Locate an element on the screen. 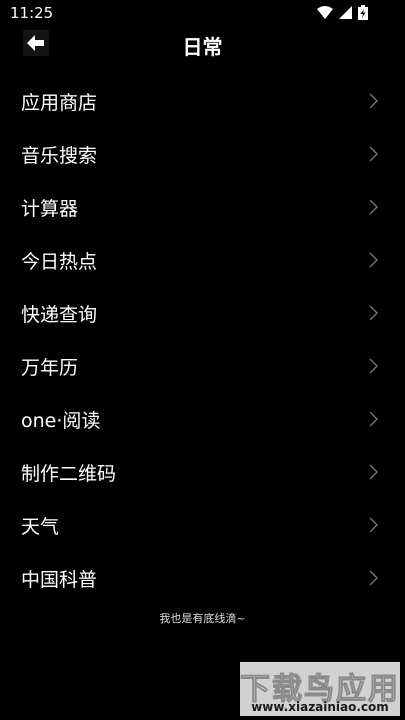 The image size is (405, 720). page-title: 日常 is located at coordinates (202, 47).